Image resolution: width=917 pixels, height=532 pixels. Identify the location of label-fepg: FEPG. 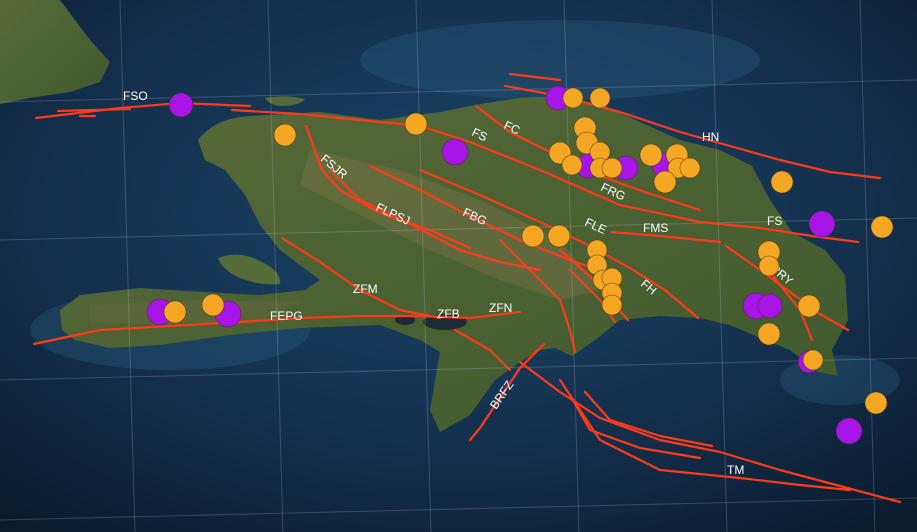
(286, 316).